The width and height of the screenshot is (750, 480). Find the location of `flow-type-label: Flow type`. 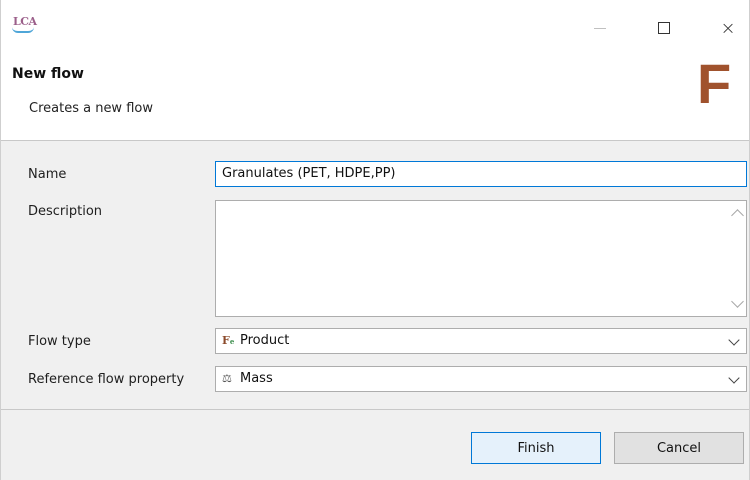

flow-type-label: Flow type is located at coordinates (59, 341).